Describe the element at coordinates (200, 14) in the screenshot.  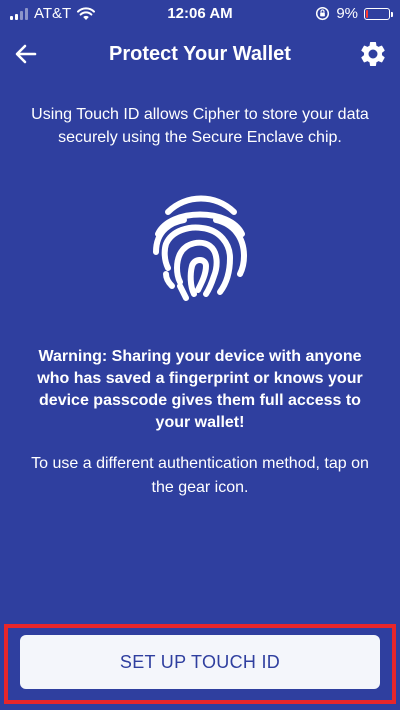
I see `status-bar: AT&T 12:06 AM 9%` at that location.